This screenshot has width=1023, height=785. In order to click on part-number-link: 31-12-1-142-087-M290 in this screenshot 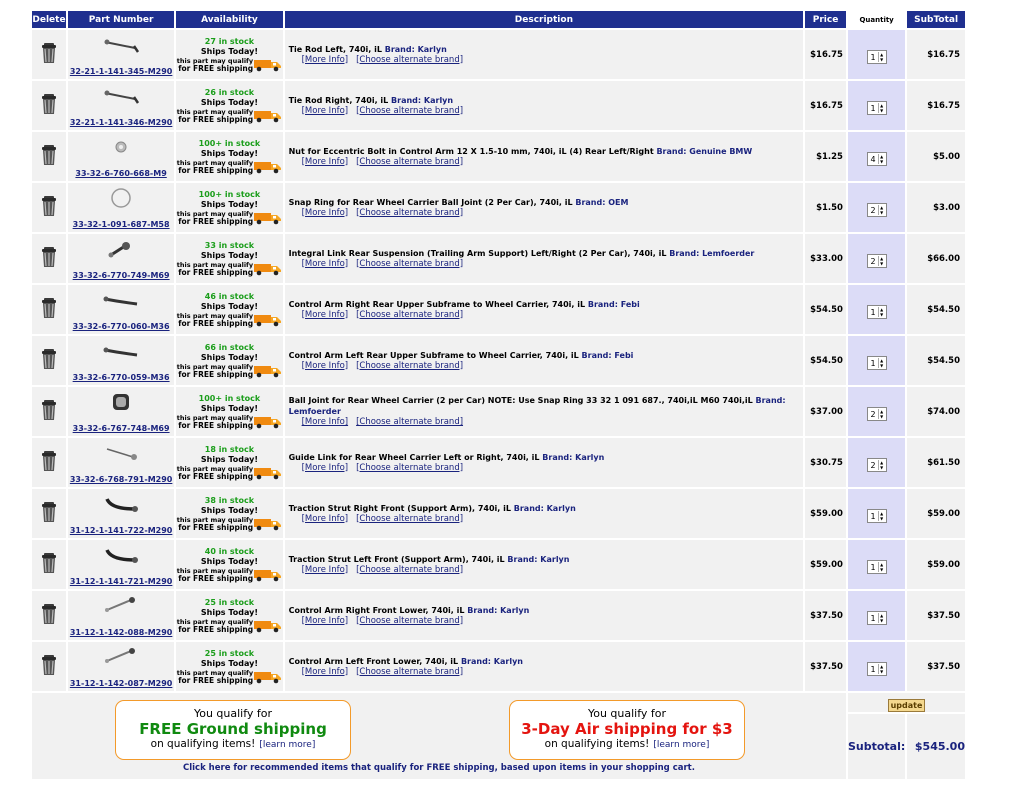, I will do `click(121, 683)`.